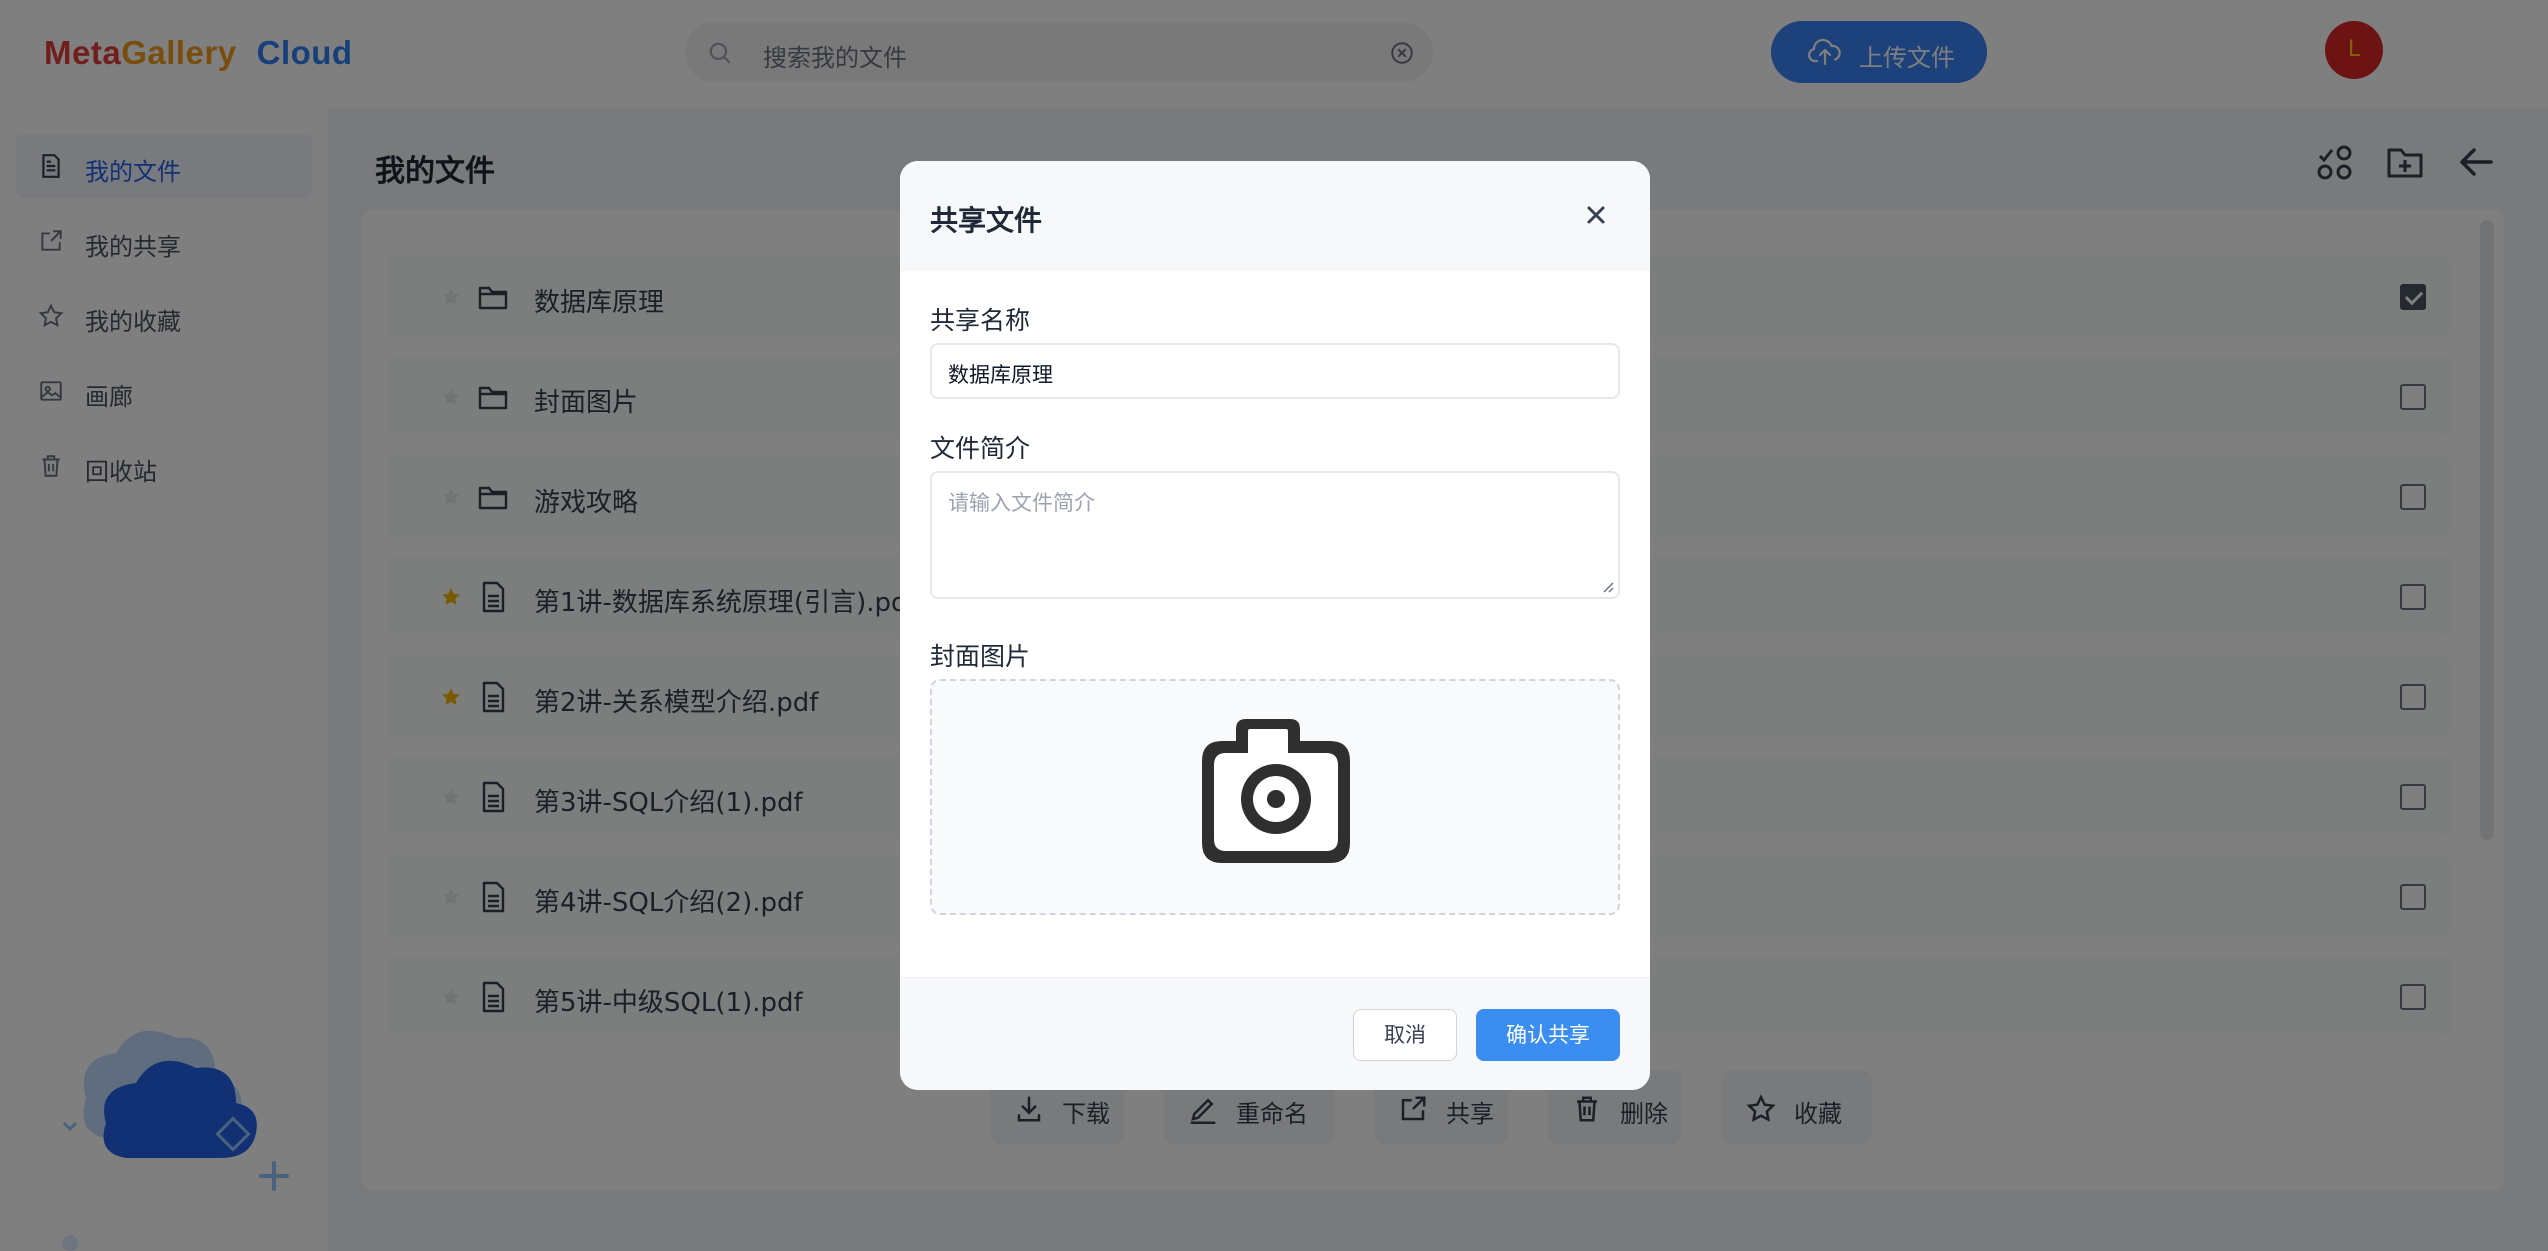  What do you see at coordinates (986, 220) in the screenshot?
I see `dialog-title: 共享文件` at bounding box center [986, 220].